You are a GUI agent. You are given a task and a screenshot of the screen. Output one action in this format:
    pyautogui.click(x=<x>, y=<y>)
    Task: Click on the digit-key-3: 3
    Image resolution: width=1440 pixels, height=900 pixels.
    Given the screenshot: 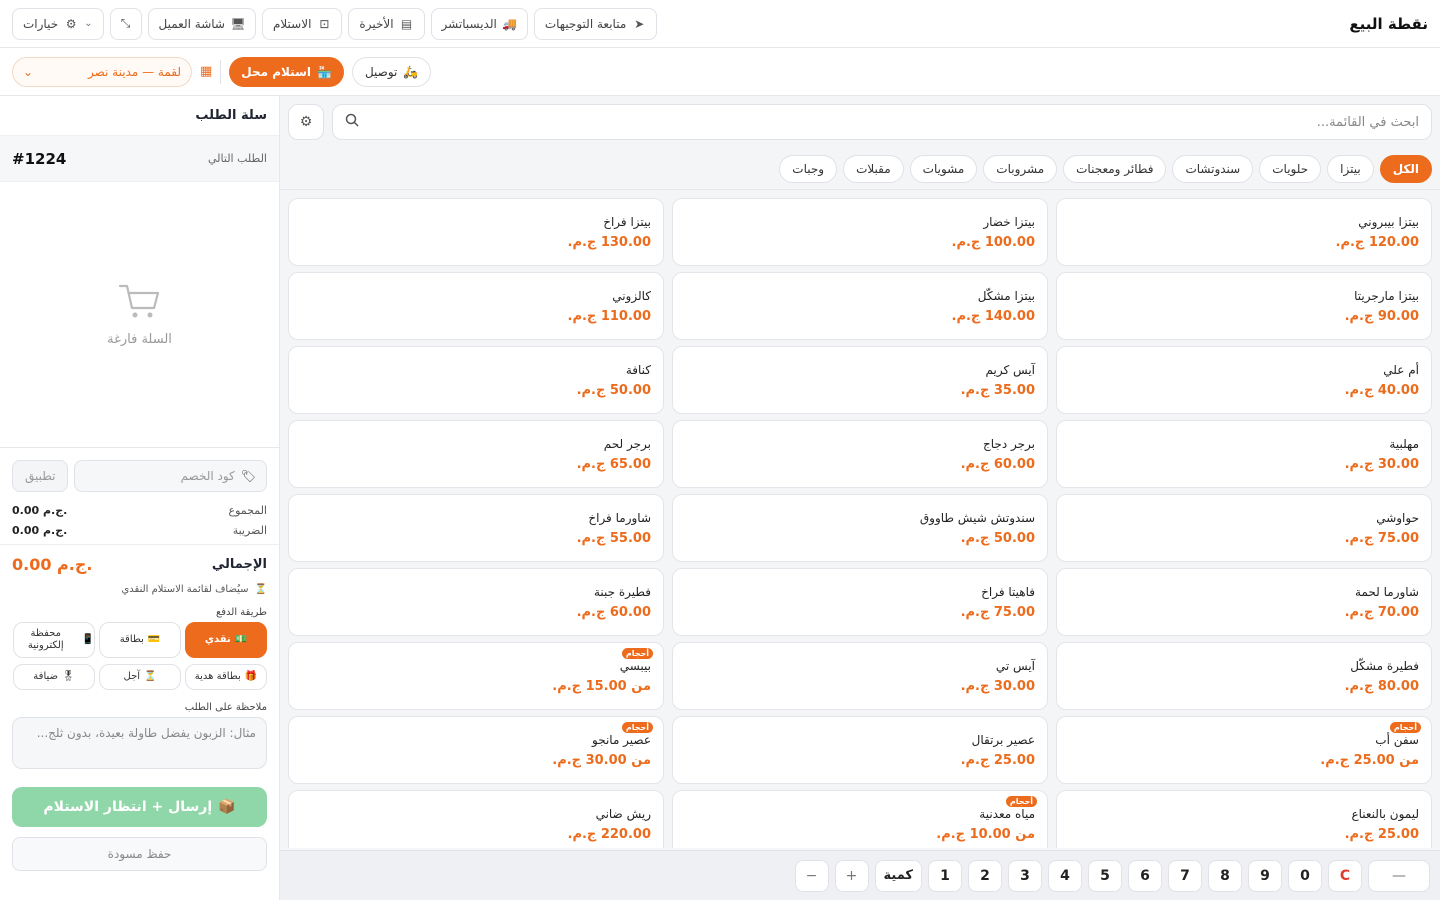 What is the action you would take?
    pyautogui.click(x=1025, y=875)
    